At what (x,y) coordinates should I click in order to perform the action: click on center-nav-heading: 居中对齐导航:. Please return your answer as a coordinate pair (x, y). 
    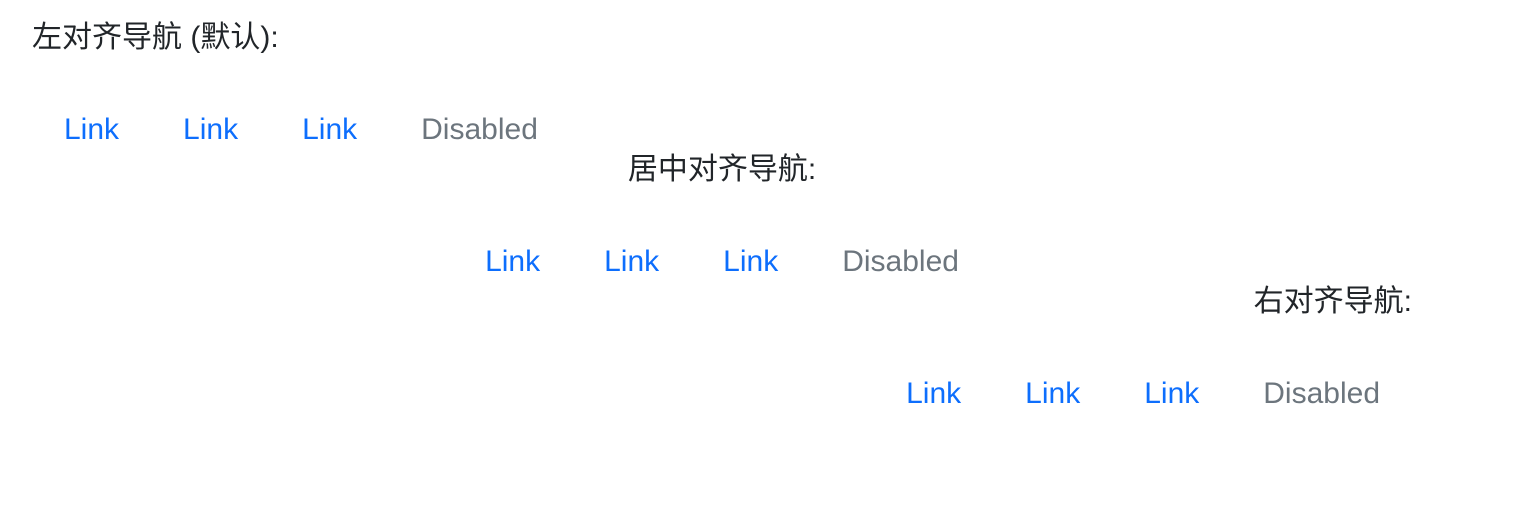
    Looking at the image, I should click on (722, 169).